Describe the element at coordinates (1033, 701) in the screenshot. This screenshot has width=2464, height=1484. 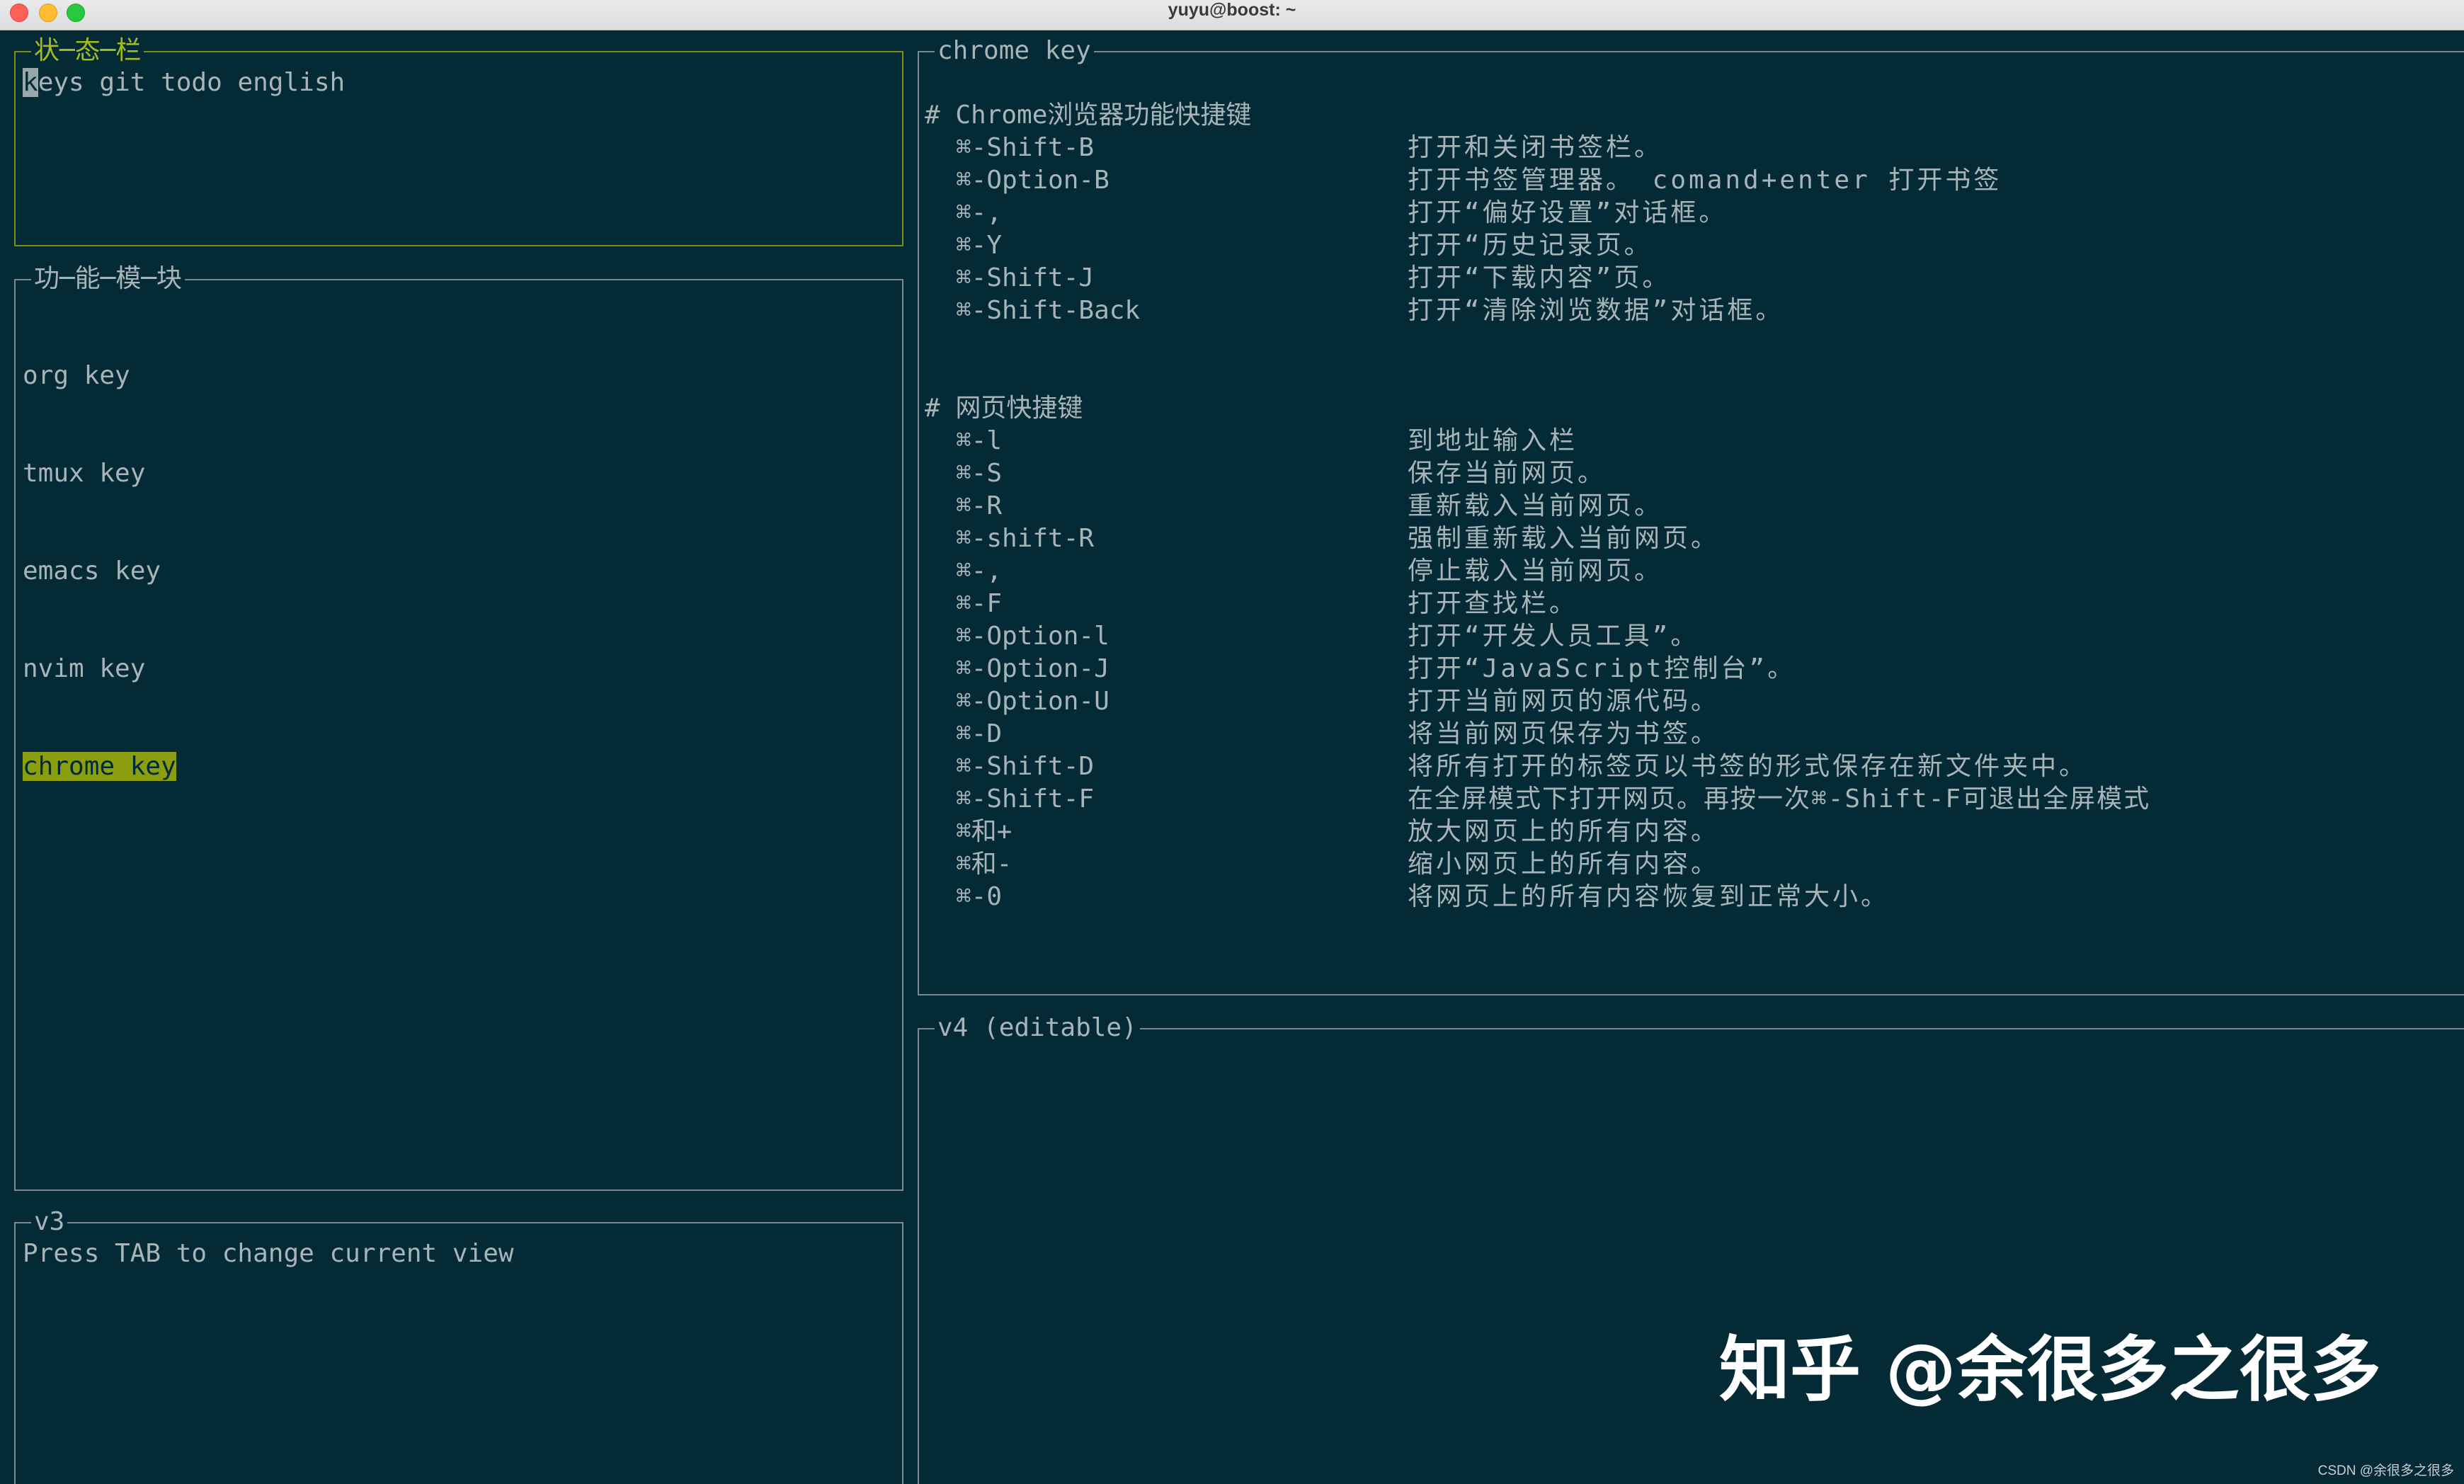
I see `shortcut-key: ⌘-Option-U` at that location.